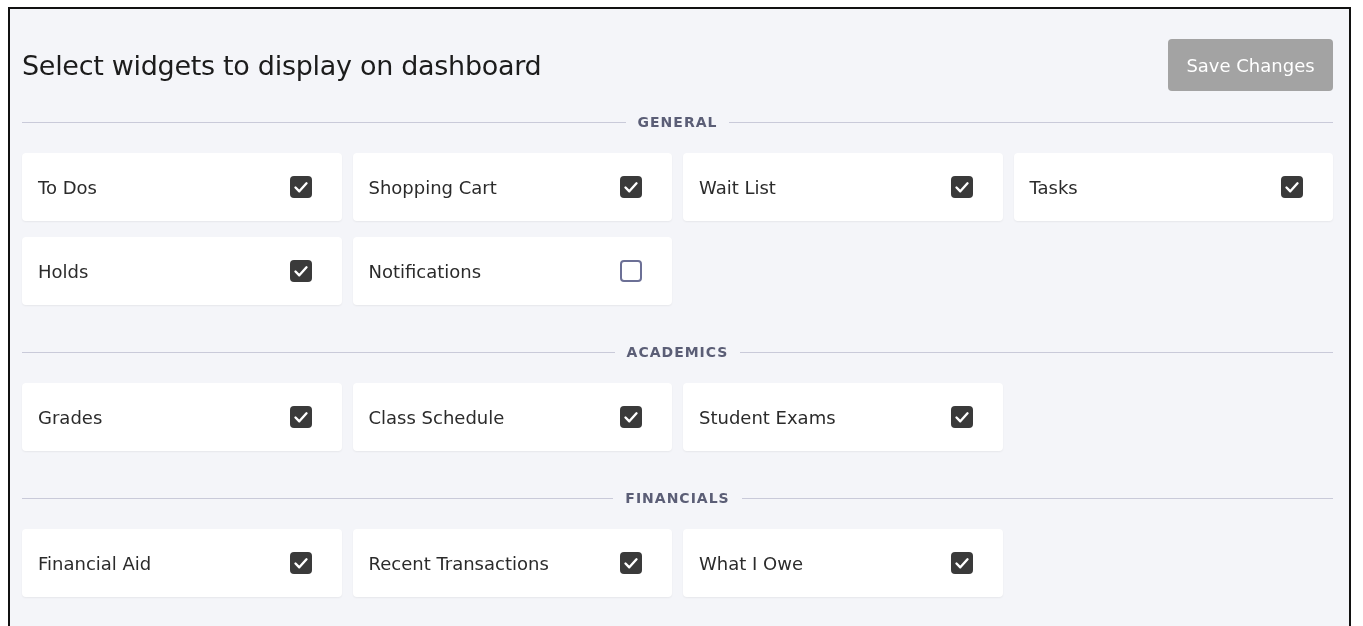  I want to click on section-heading: FINANCIALS, so click(677, 498).